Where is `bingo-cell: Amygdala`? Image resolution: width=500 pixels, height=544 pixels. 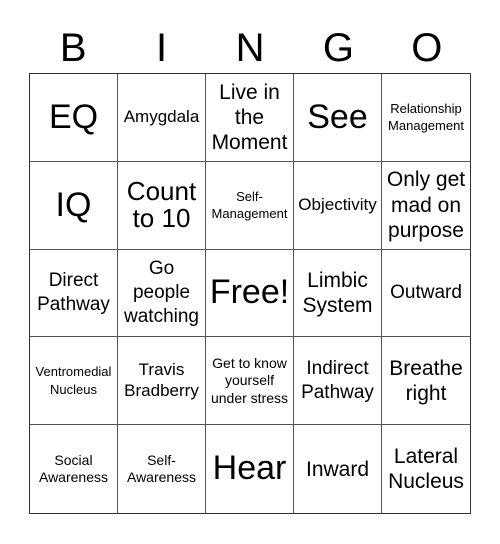 bingo-cell: Amygdala is located at coordinates (162, 118).